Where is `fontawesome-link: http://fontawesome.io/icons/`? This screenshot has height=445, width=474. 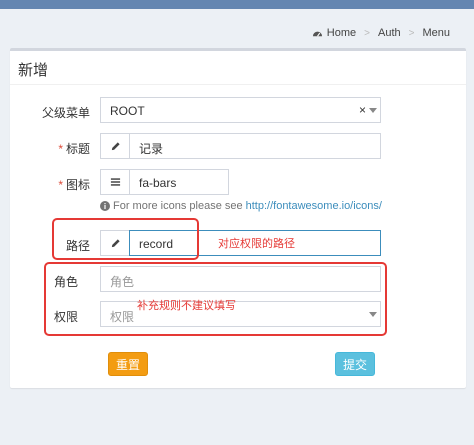
fontawesome-link: http://fontawesome.io/icons/ is located at coordinates (314, 206).